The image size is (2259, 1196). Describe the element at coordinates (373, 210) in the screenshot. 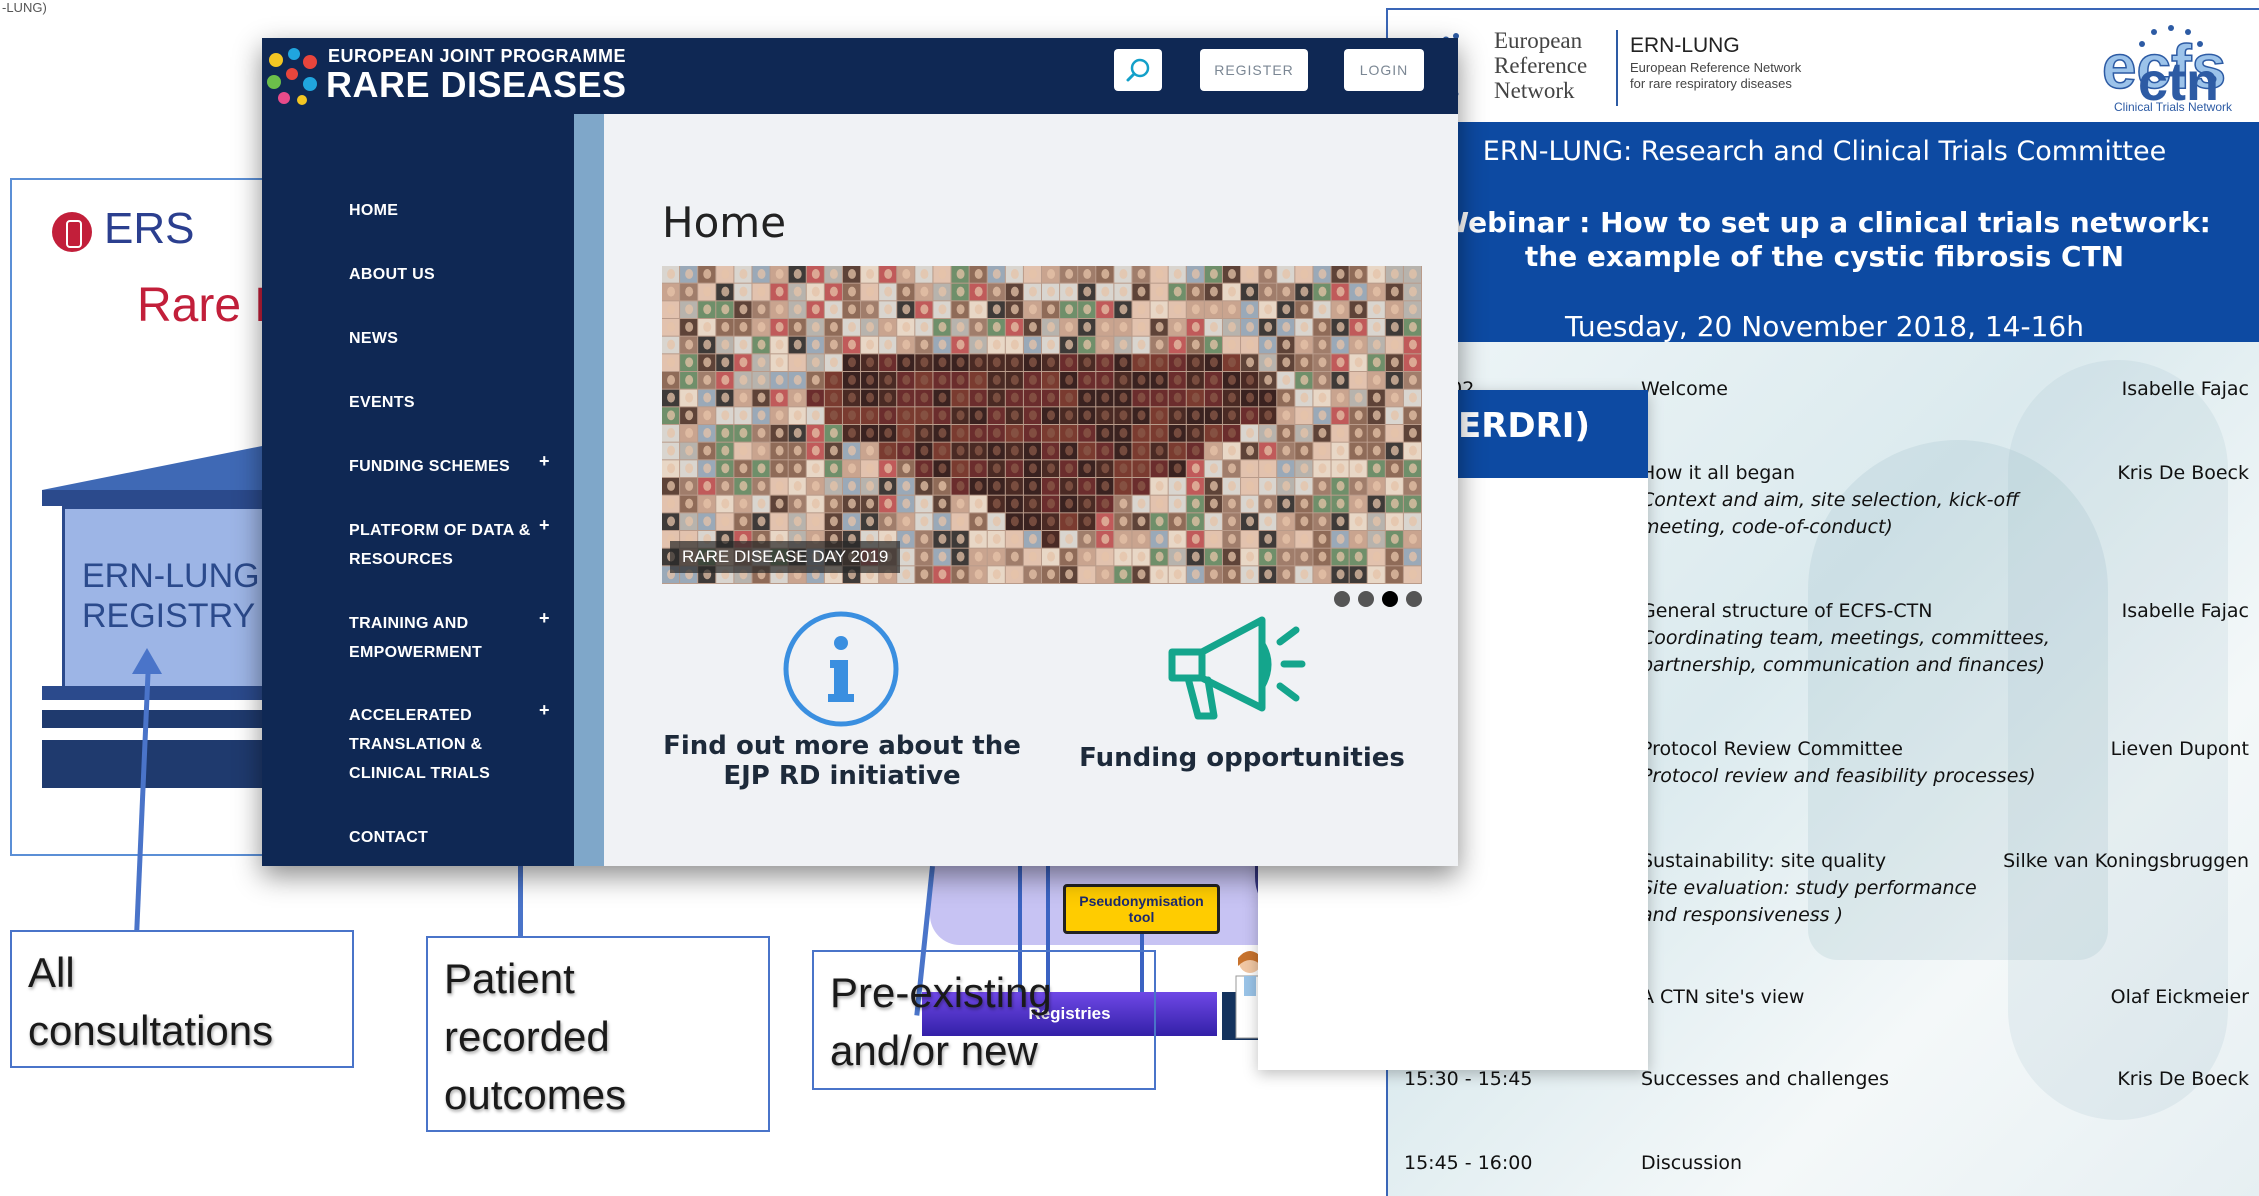

I see `nav-item-home: HOME` at that location.